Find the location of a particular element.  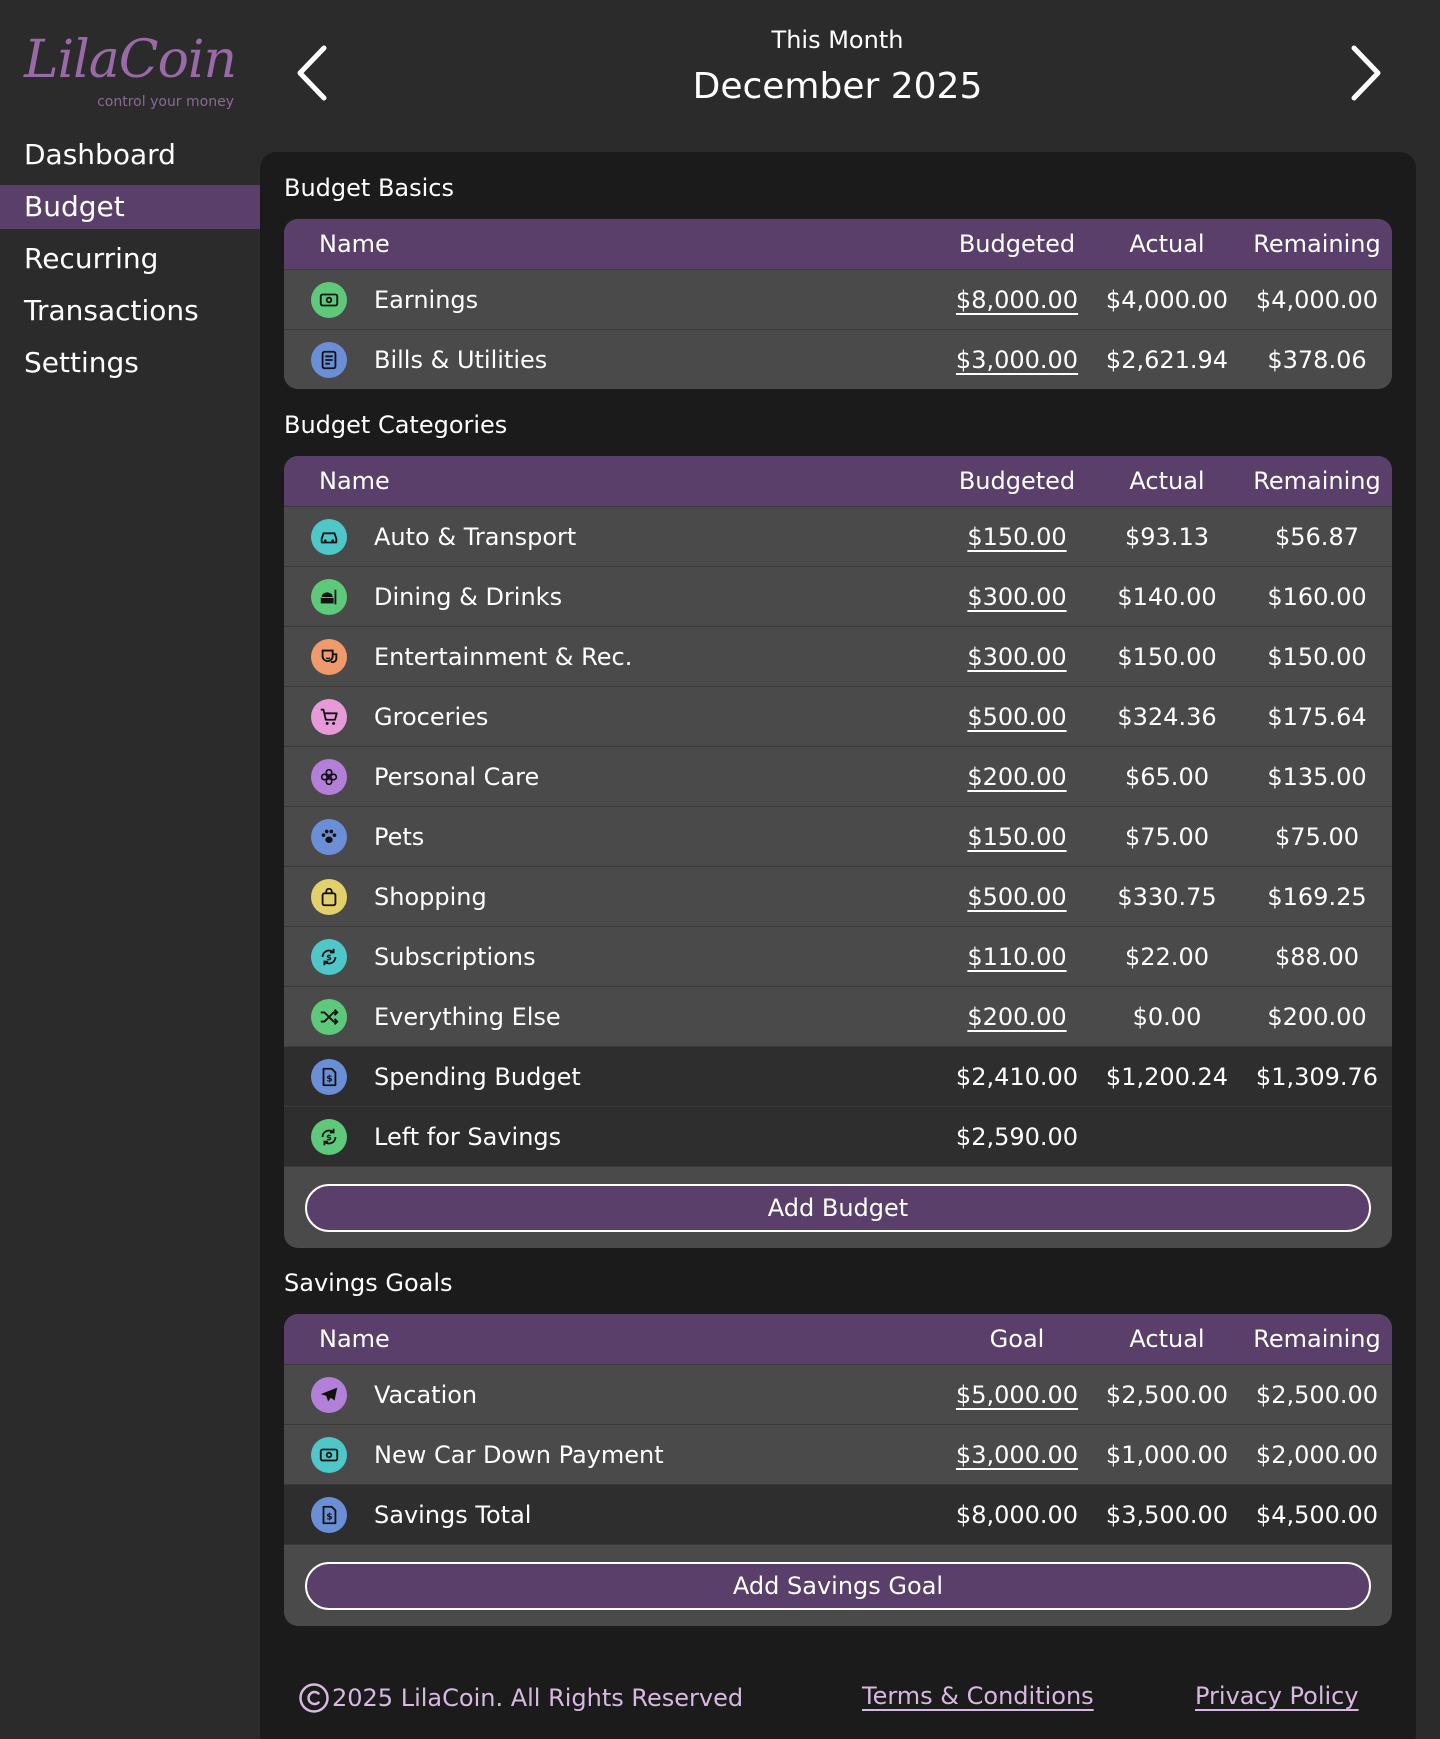

row-actual: $65.00 is located at coordinates (1167, 776).